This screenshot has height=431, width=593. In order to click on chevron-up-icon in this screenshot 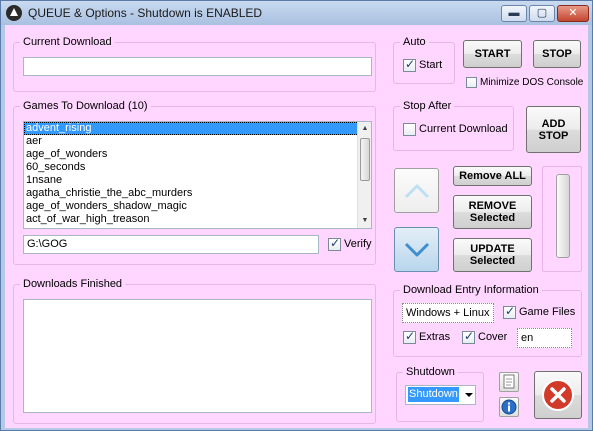, I will do `click(416, 191)`.